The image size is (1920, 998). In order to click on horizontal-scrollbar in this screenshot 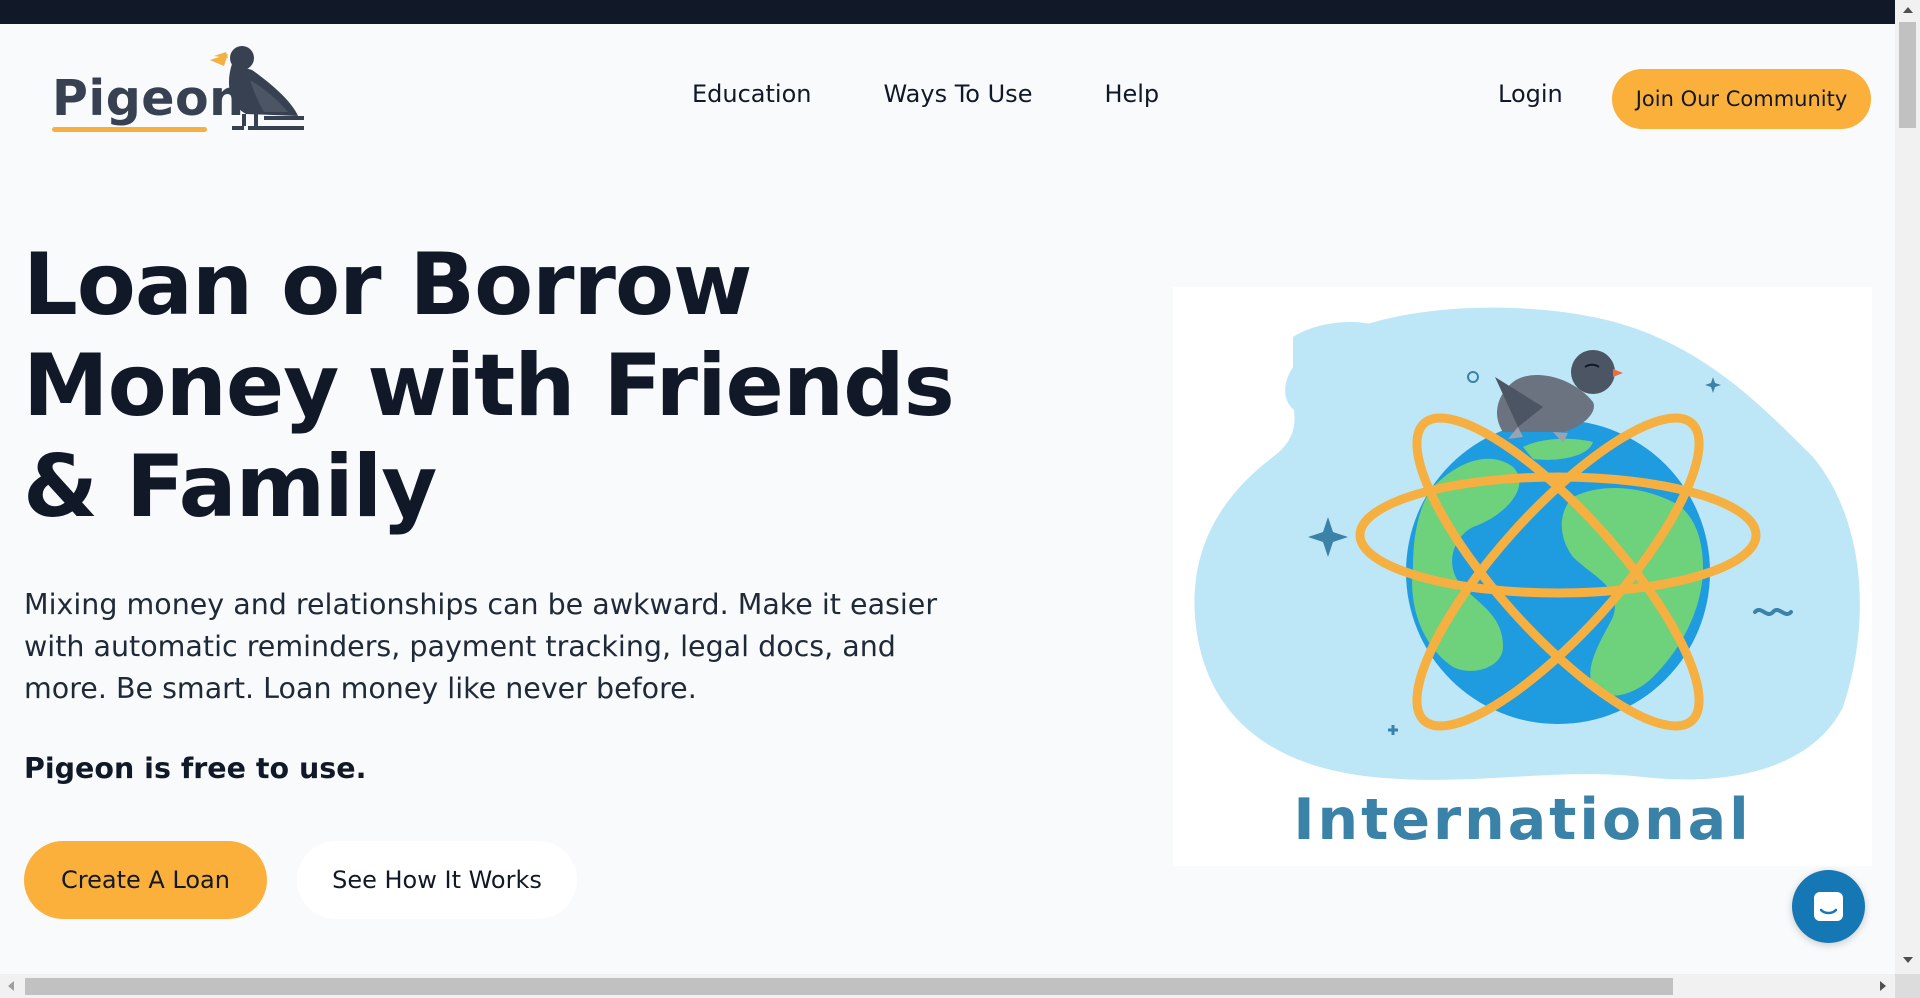, I will do `click(947, 986)`.